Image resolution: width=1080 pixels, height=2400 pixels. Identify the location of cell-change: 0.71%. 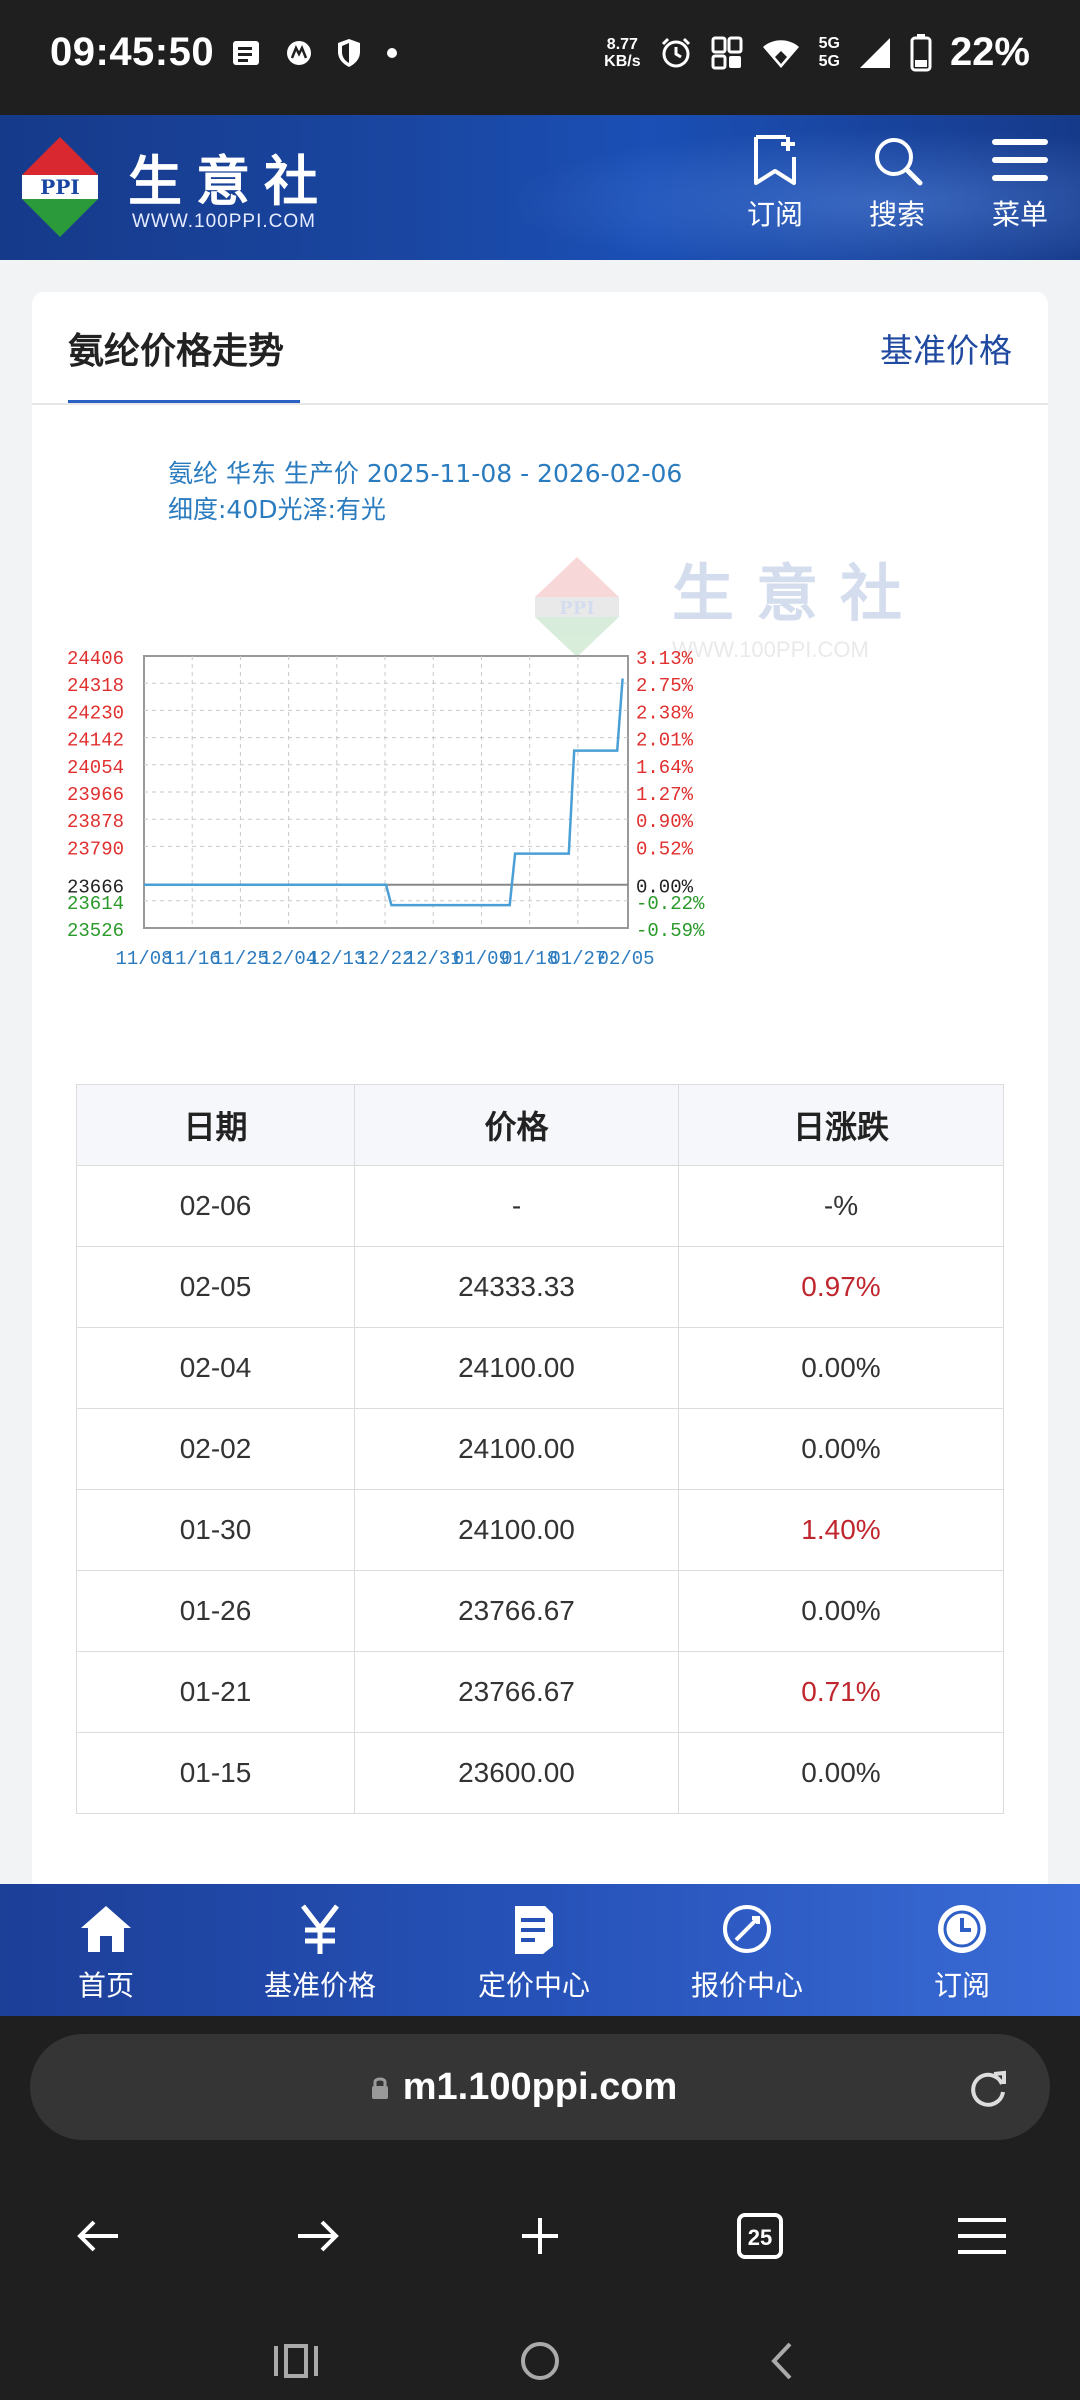
(841, 1692).